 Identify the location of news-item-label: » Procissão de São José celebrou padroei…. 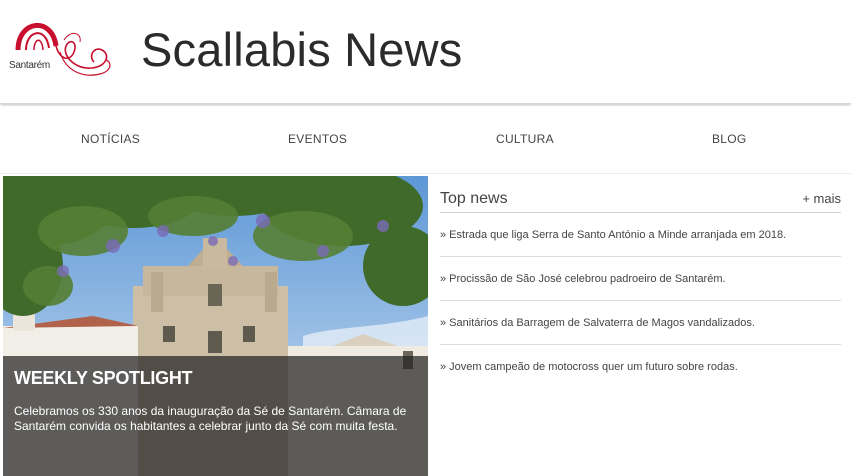
(583, 279).